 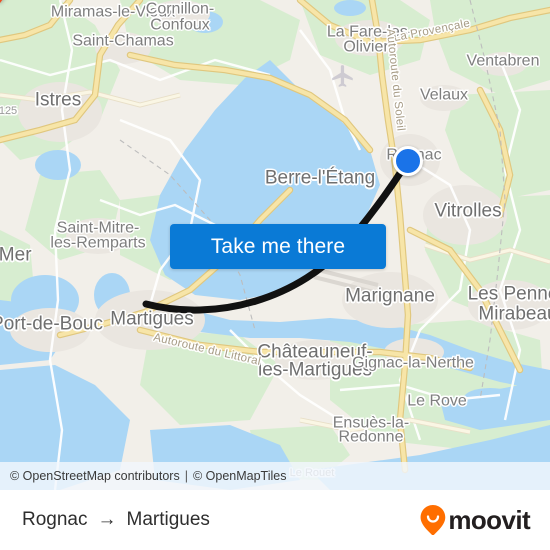 I want to click on airplane-icon, so click(x=342, y=76).